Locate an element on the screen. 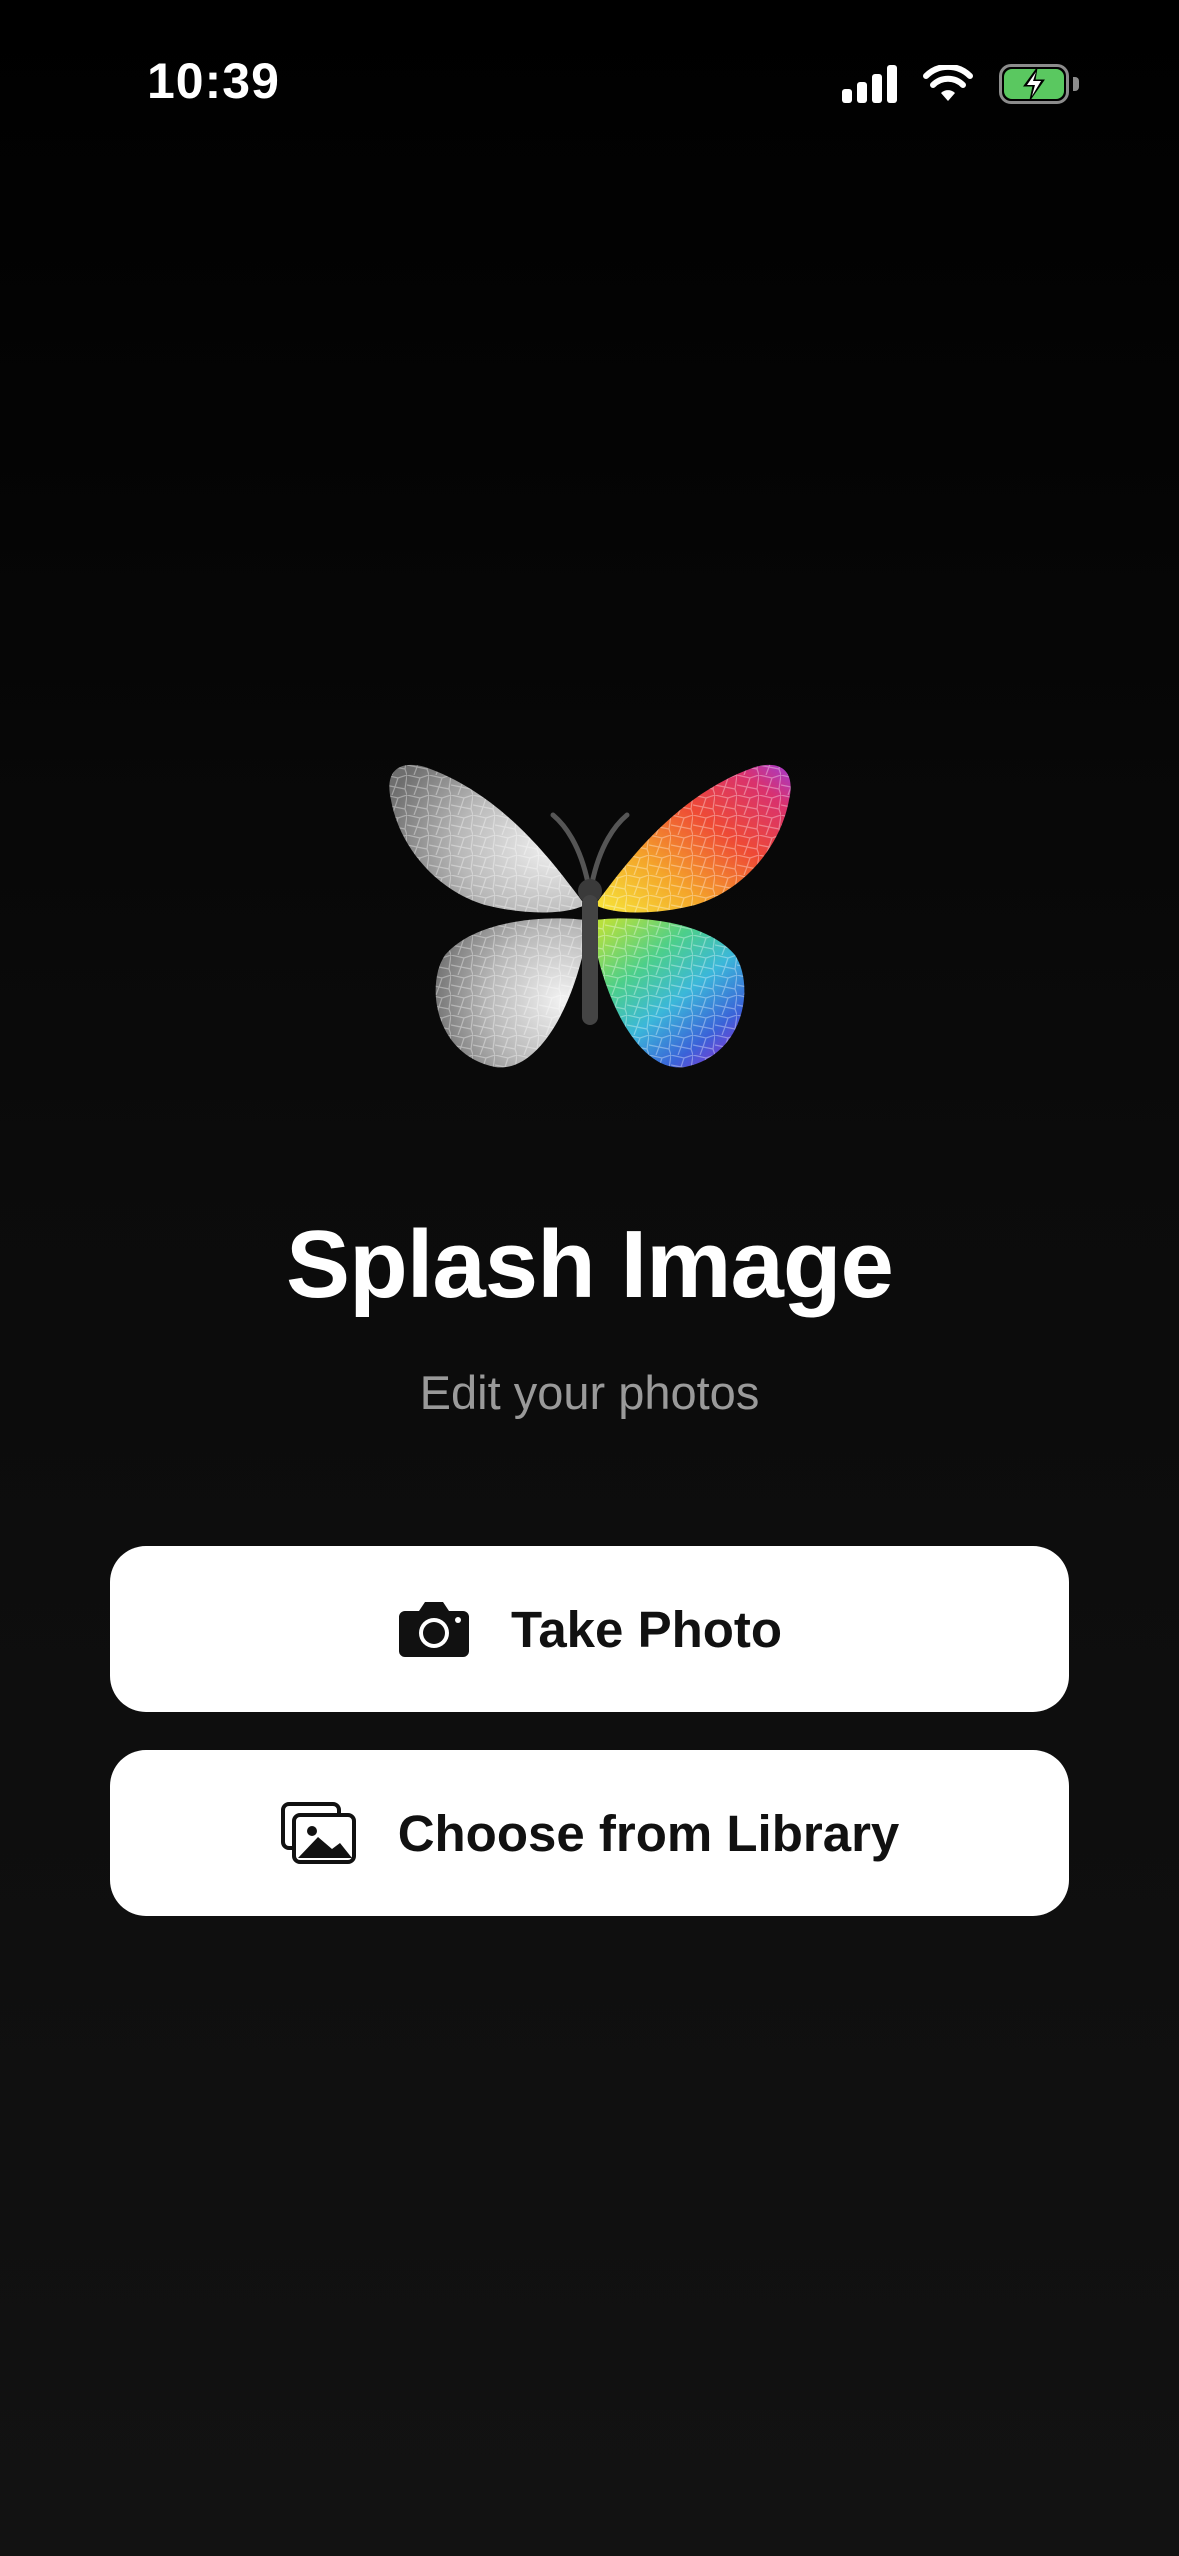  take-photo-button: Take Photo is located at coordinates (589, 1629).